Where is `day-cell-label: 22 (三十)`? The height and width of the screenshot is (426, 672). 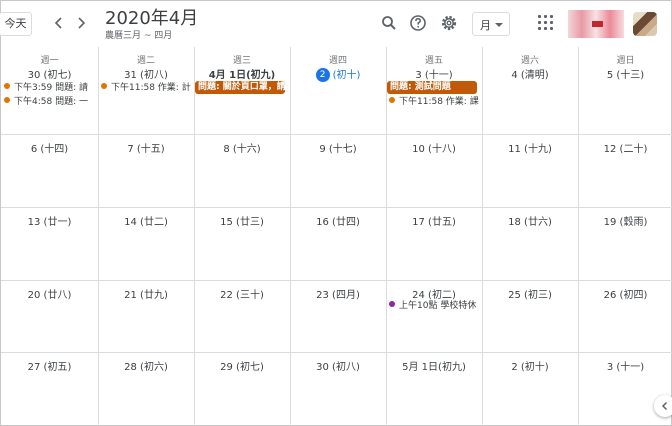
day-cell-label: 22 (三十) is located at coordinates (242, 293).